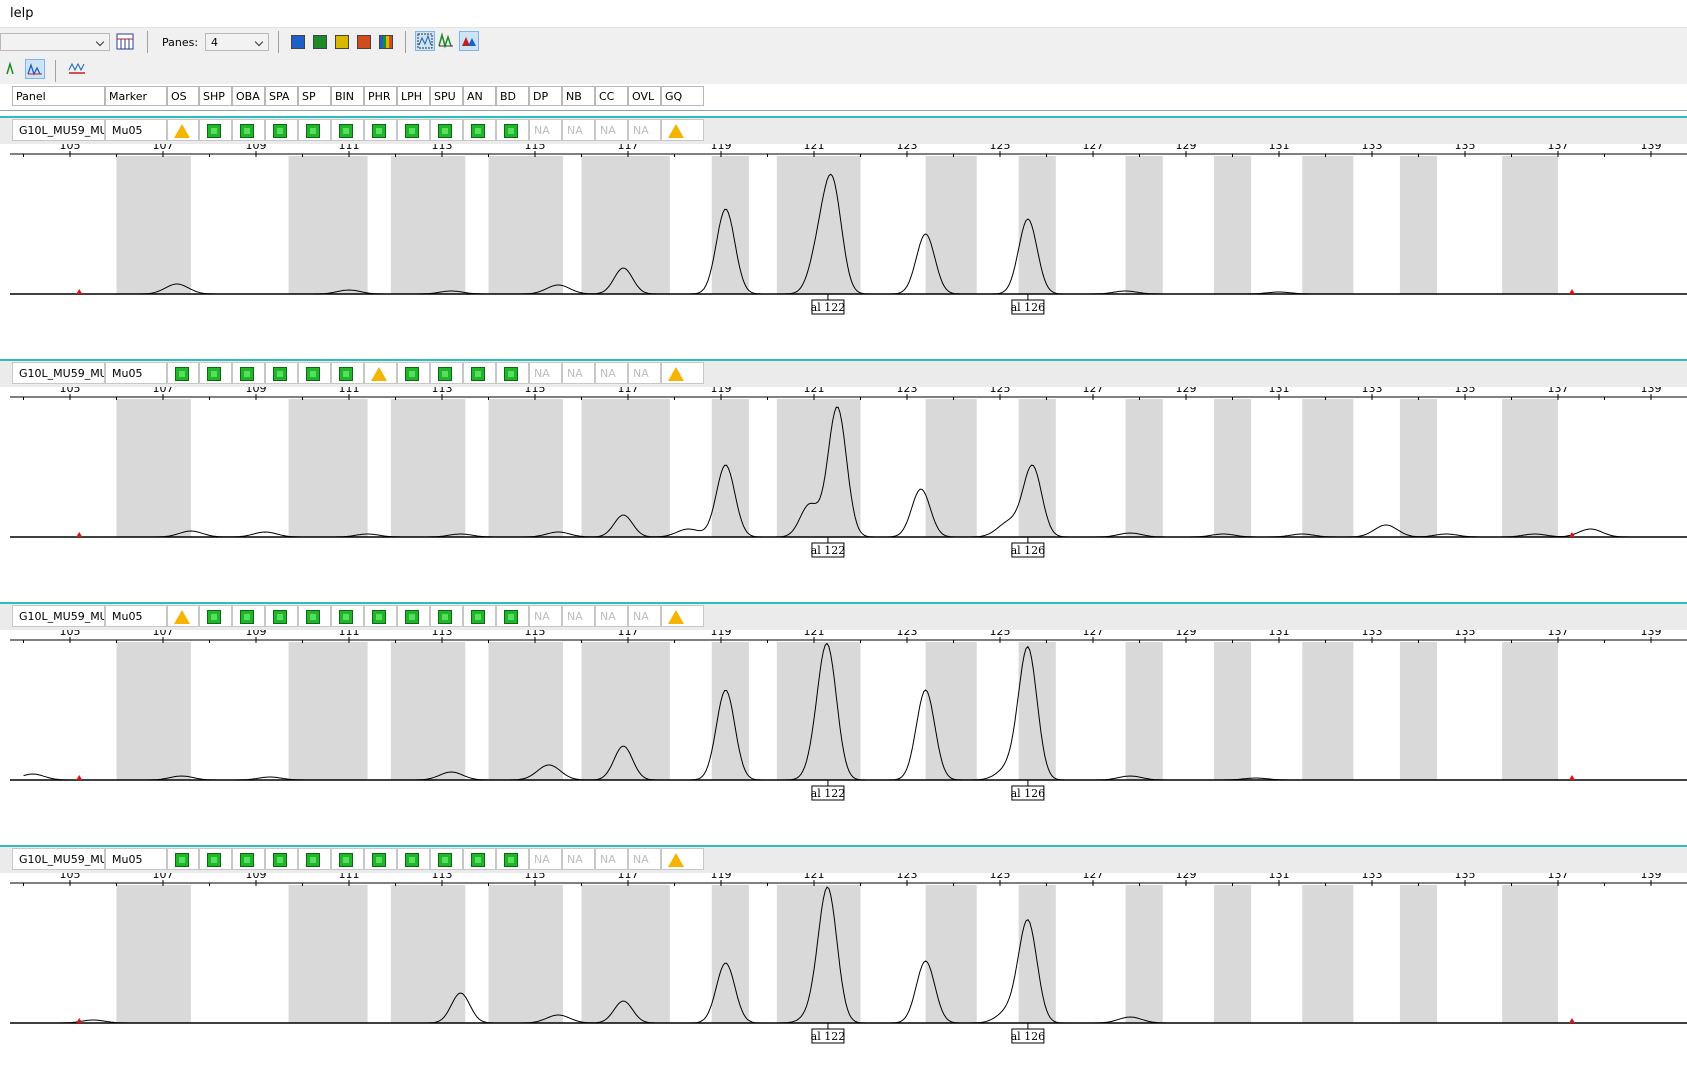 The height and width of the screenshot is (1088, 1687). I want to click on view-combo, so click(55, 42).